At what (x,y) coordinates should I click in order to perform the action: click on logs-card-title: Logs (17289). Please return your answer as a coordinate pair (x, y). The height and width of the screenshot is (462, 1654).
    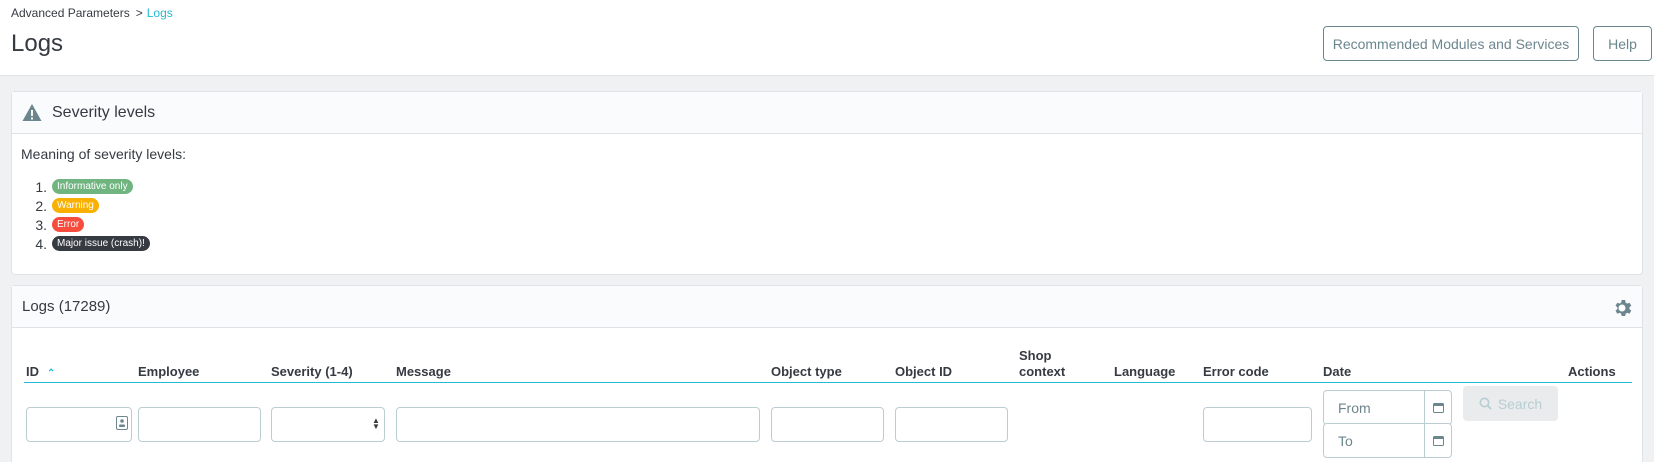
    Looking at the image, I should click on (66, 306).